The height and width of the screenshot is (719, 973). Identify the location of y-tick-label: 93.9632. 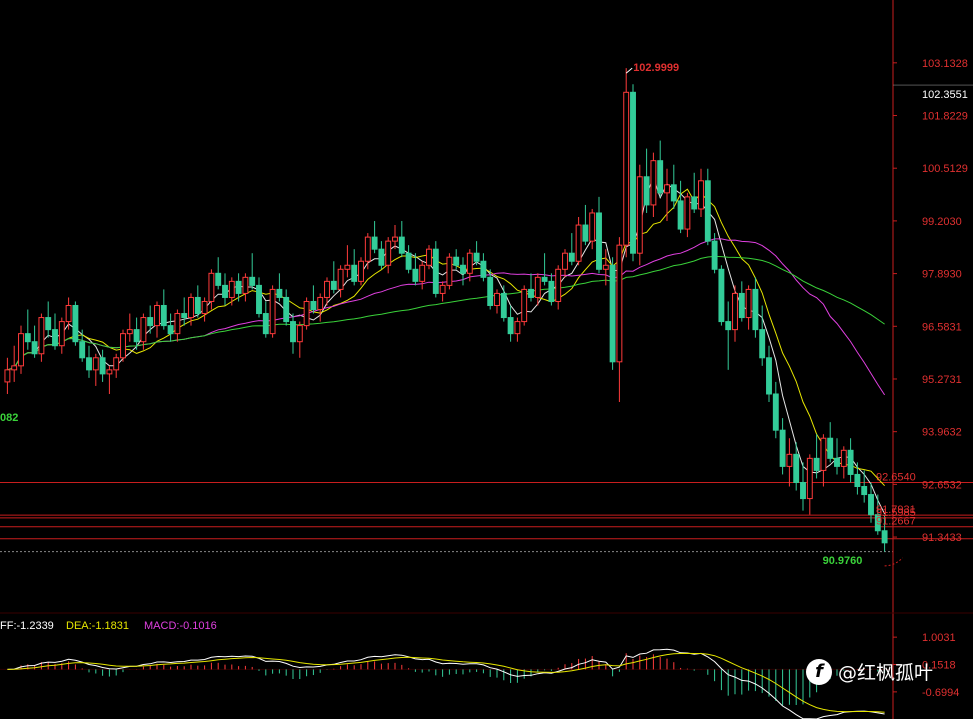
(942, 433).